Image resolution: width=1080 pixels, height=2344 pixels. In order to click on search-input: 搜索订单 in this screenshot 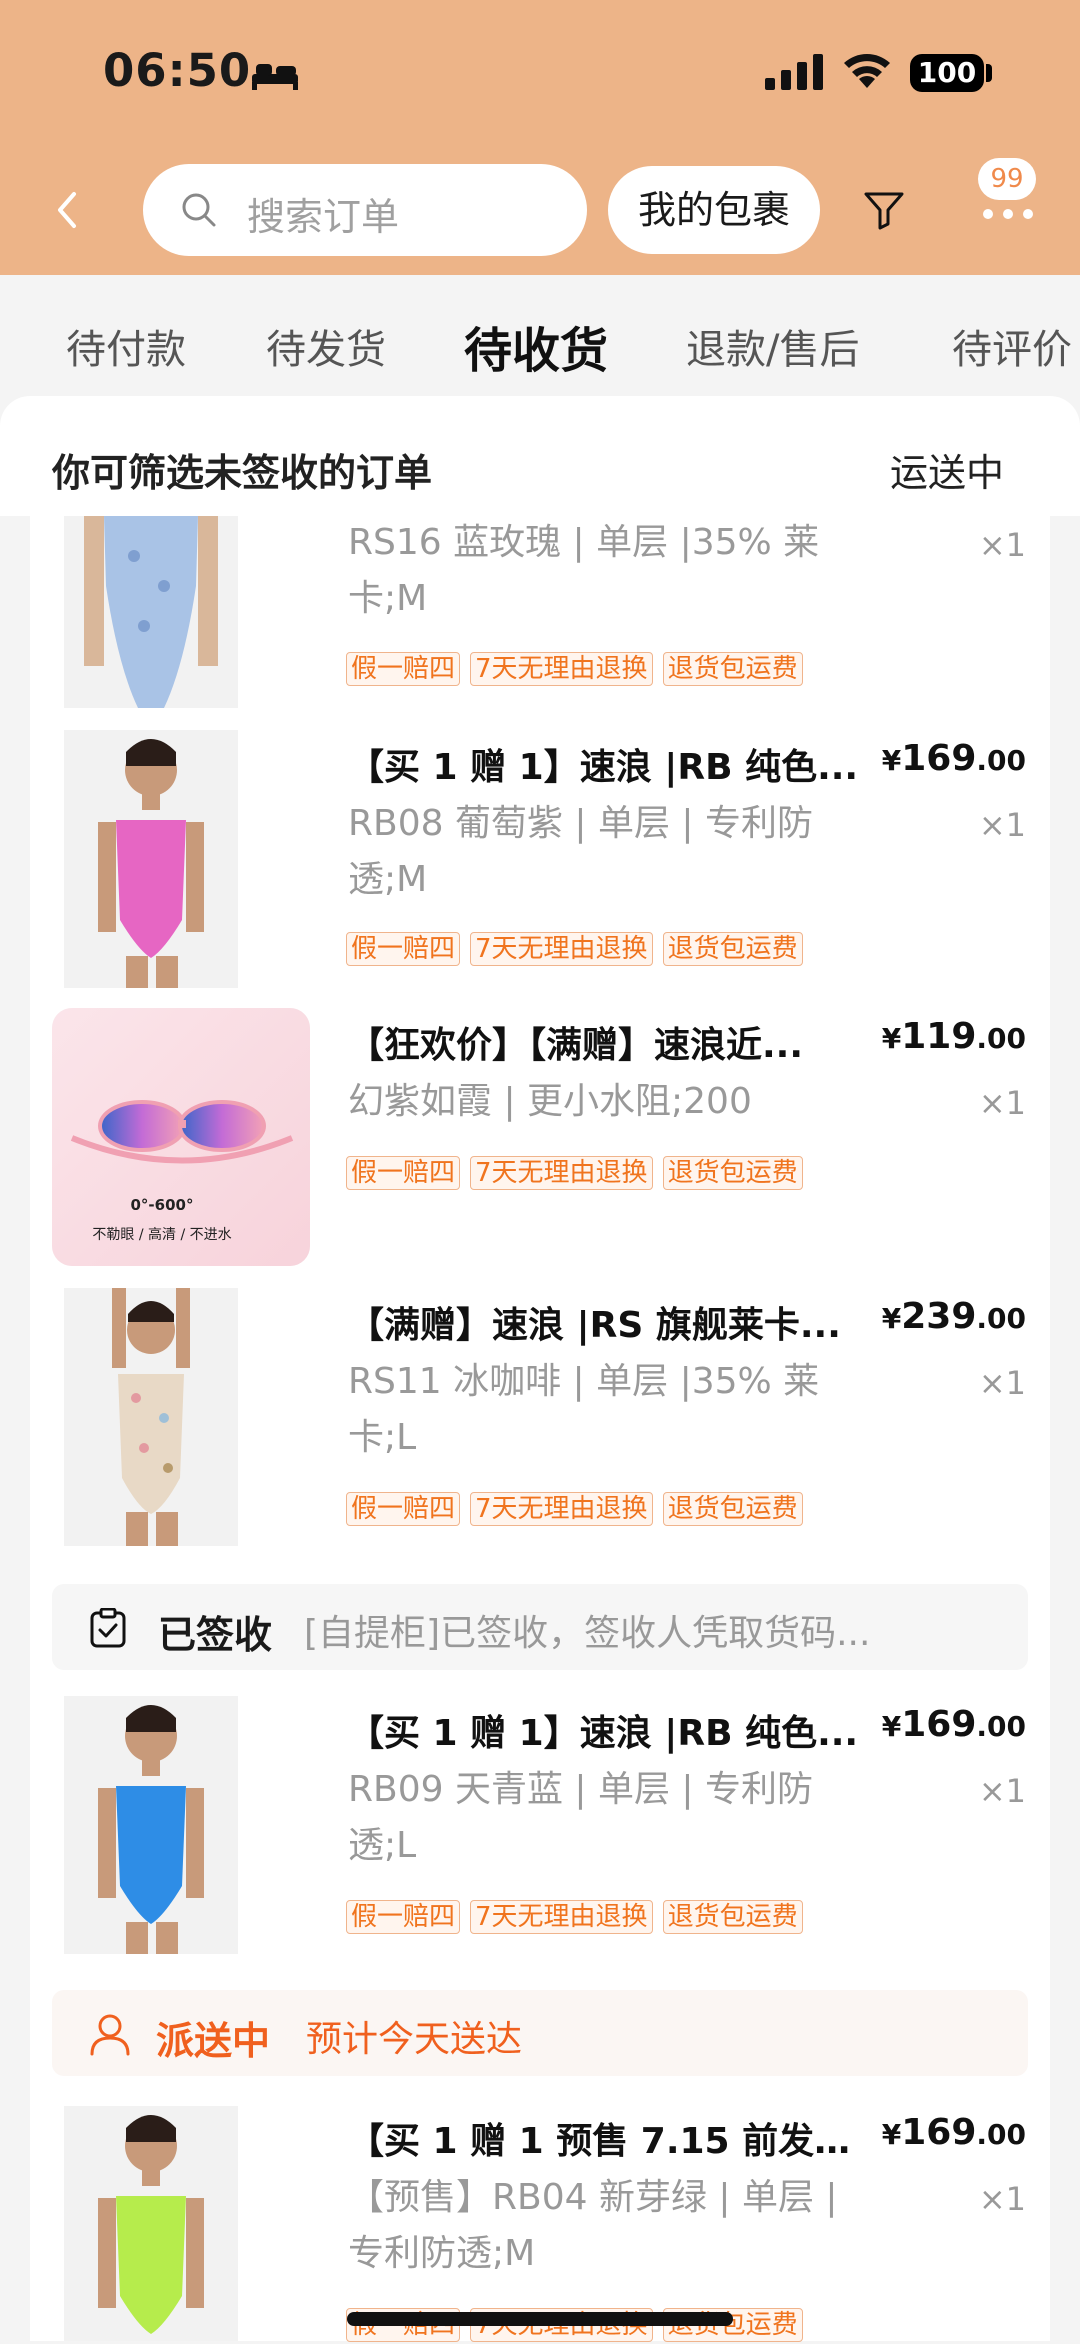, I will do `click(365, 210)`.